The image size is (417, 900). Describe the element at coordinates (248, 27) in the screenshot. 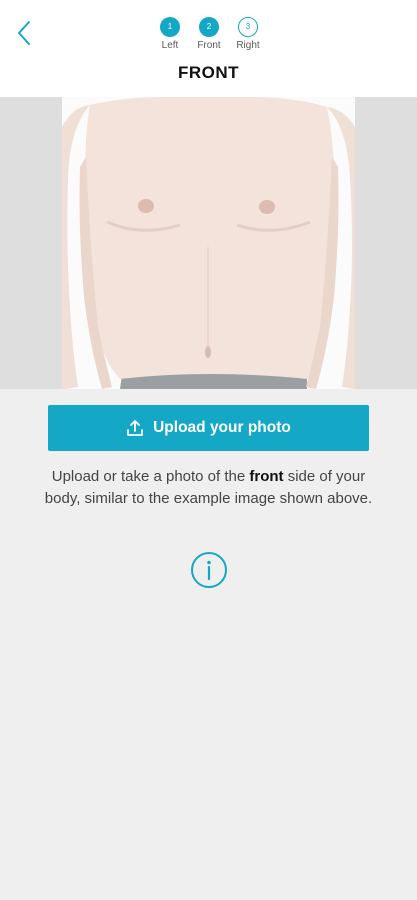

I see `step-number: 3` at that location.